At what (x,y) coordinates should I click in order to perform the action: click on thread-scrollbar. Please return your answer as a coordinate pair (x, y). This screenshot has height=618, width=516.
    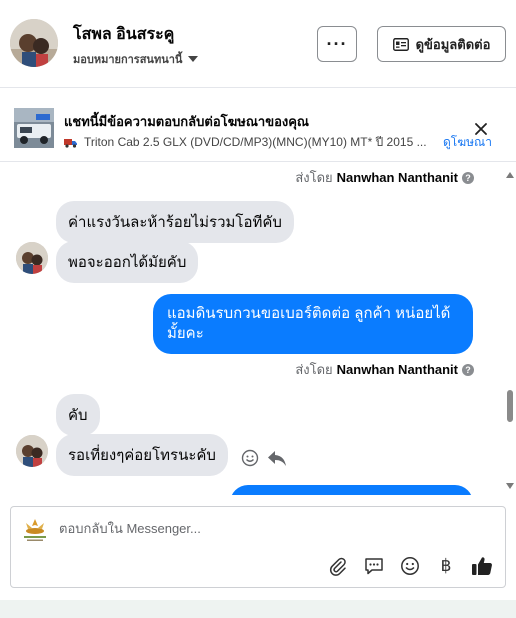
    Looking at the image, I should click on (510, 329).